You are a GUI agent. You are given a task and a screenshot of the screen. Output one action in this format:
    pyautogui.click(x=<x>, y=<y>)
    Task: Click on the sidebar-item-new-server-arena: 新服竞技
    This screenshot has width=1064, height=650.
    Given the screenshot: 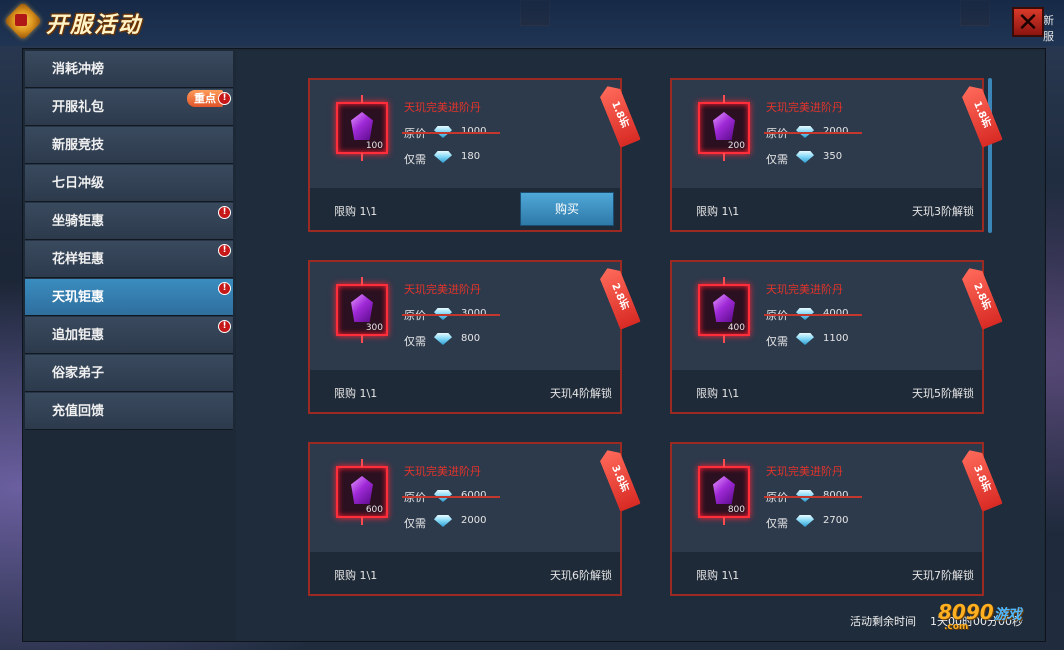 What is the action you would take?
    pyautogui.click(x=129, y=145)
    